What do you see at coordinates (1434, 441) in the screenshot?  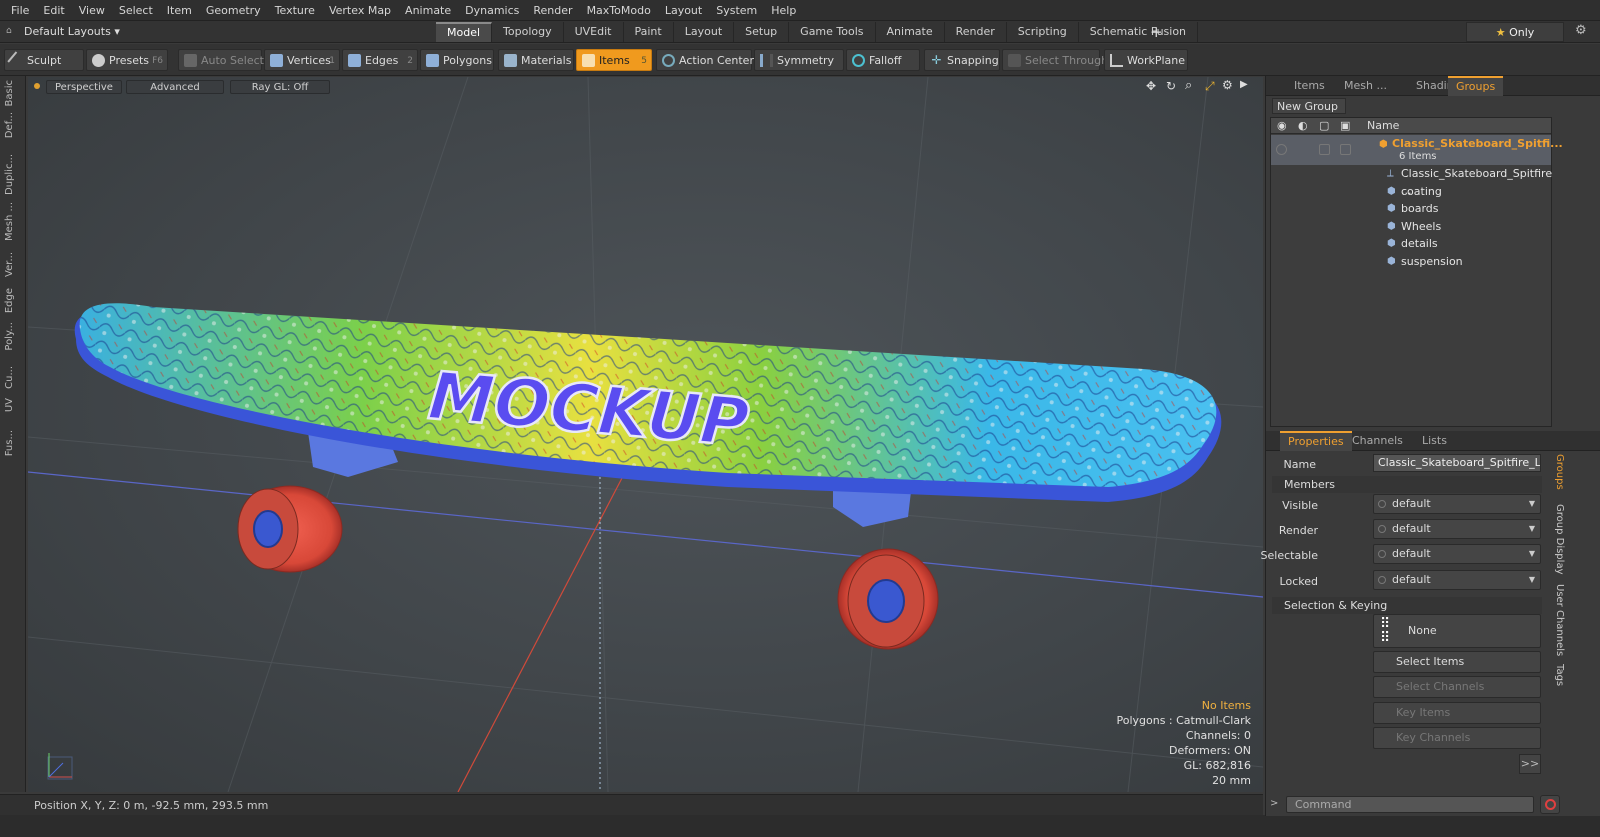 I see `property-tab-lists: Lists` at bounding box center [1434, 441].